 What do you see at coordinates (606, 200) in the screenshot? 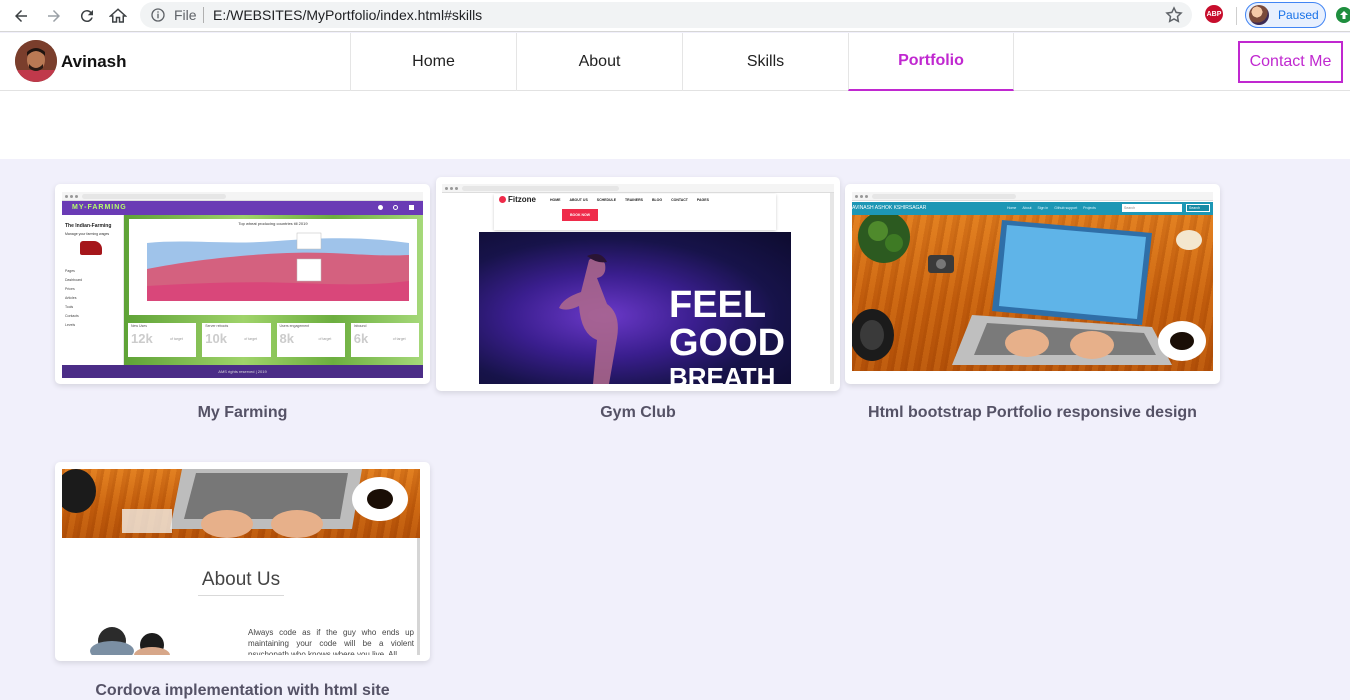
I see `gym-nav-item: SCHEDULE` at bounding box center [606, 200].